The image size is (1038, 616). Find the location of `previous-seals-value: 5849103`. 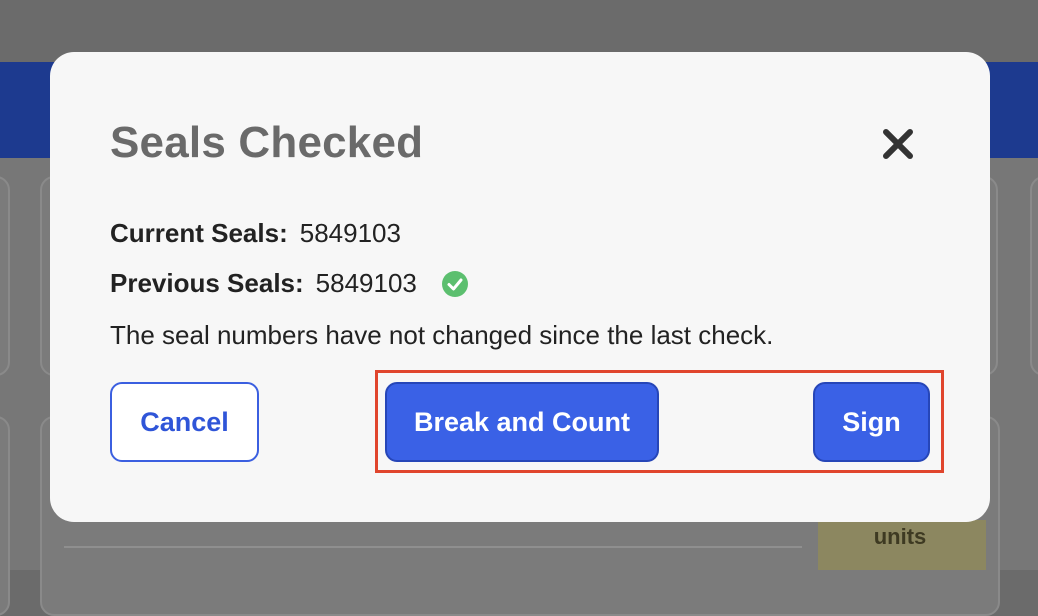

previous-seals-value: 5849103 is located at coordinates (366, 283).